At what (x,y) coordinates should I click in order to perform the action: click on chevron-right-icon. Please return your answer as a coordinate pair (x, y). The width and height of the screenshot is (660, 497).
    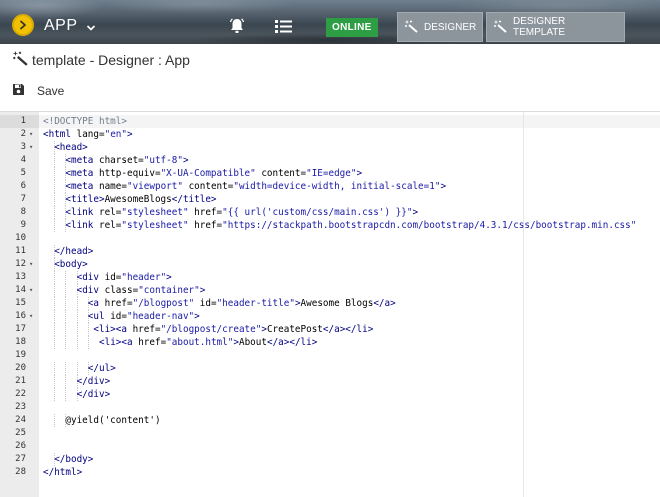
    Looking at the image, I should click on (23, 25).